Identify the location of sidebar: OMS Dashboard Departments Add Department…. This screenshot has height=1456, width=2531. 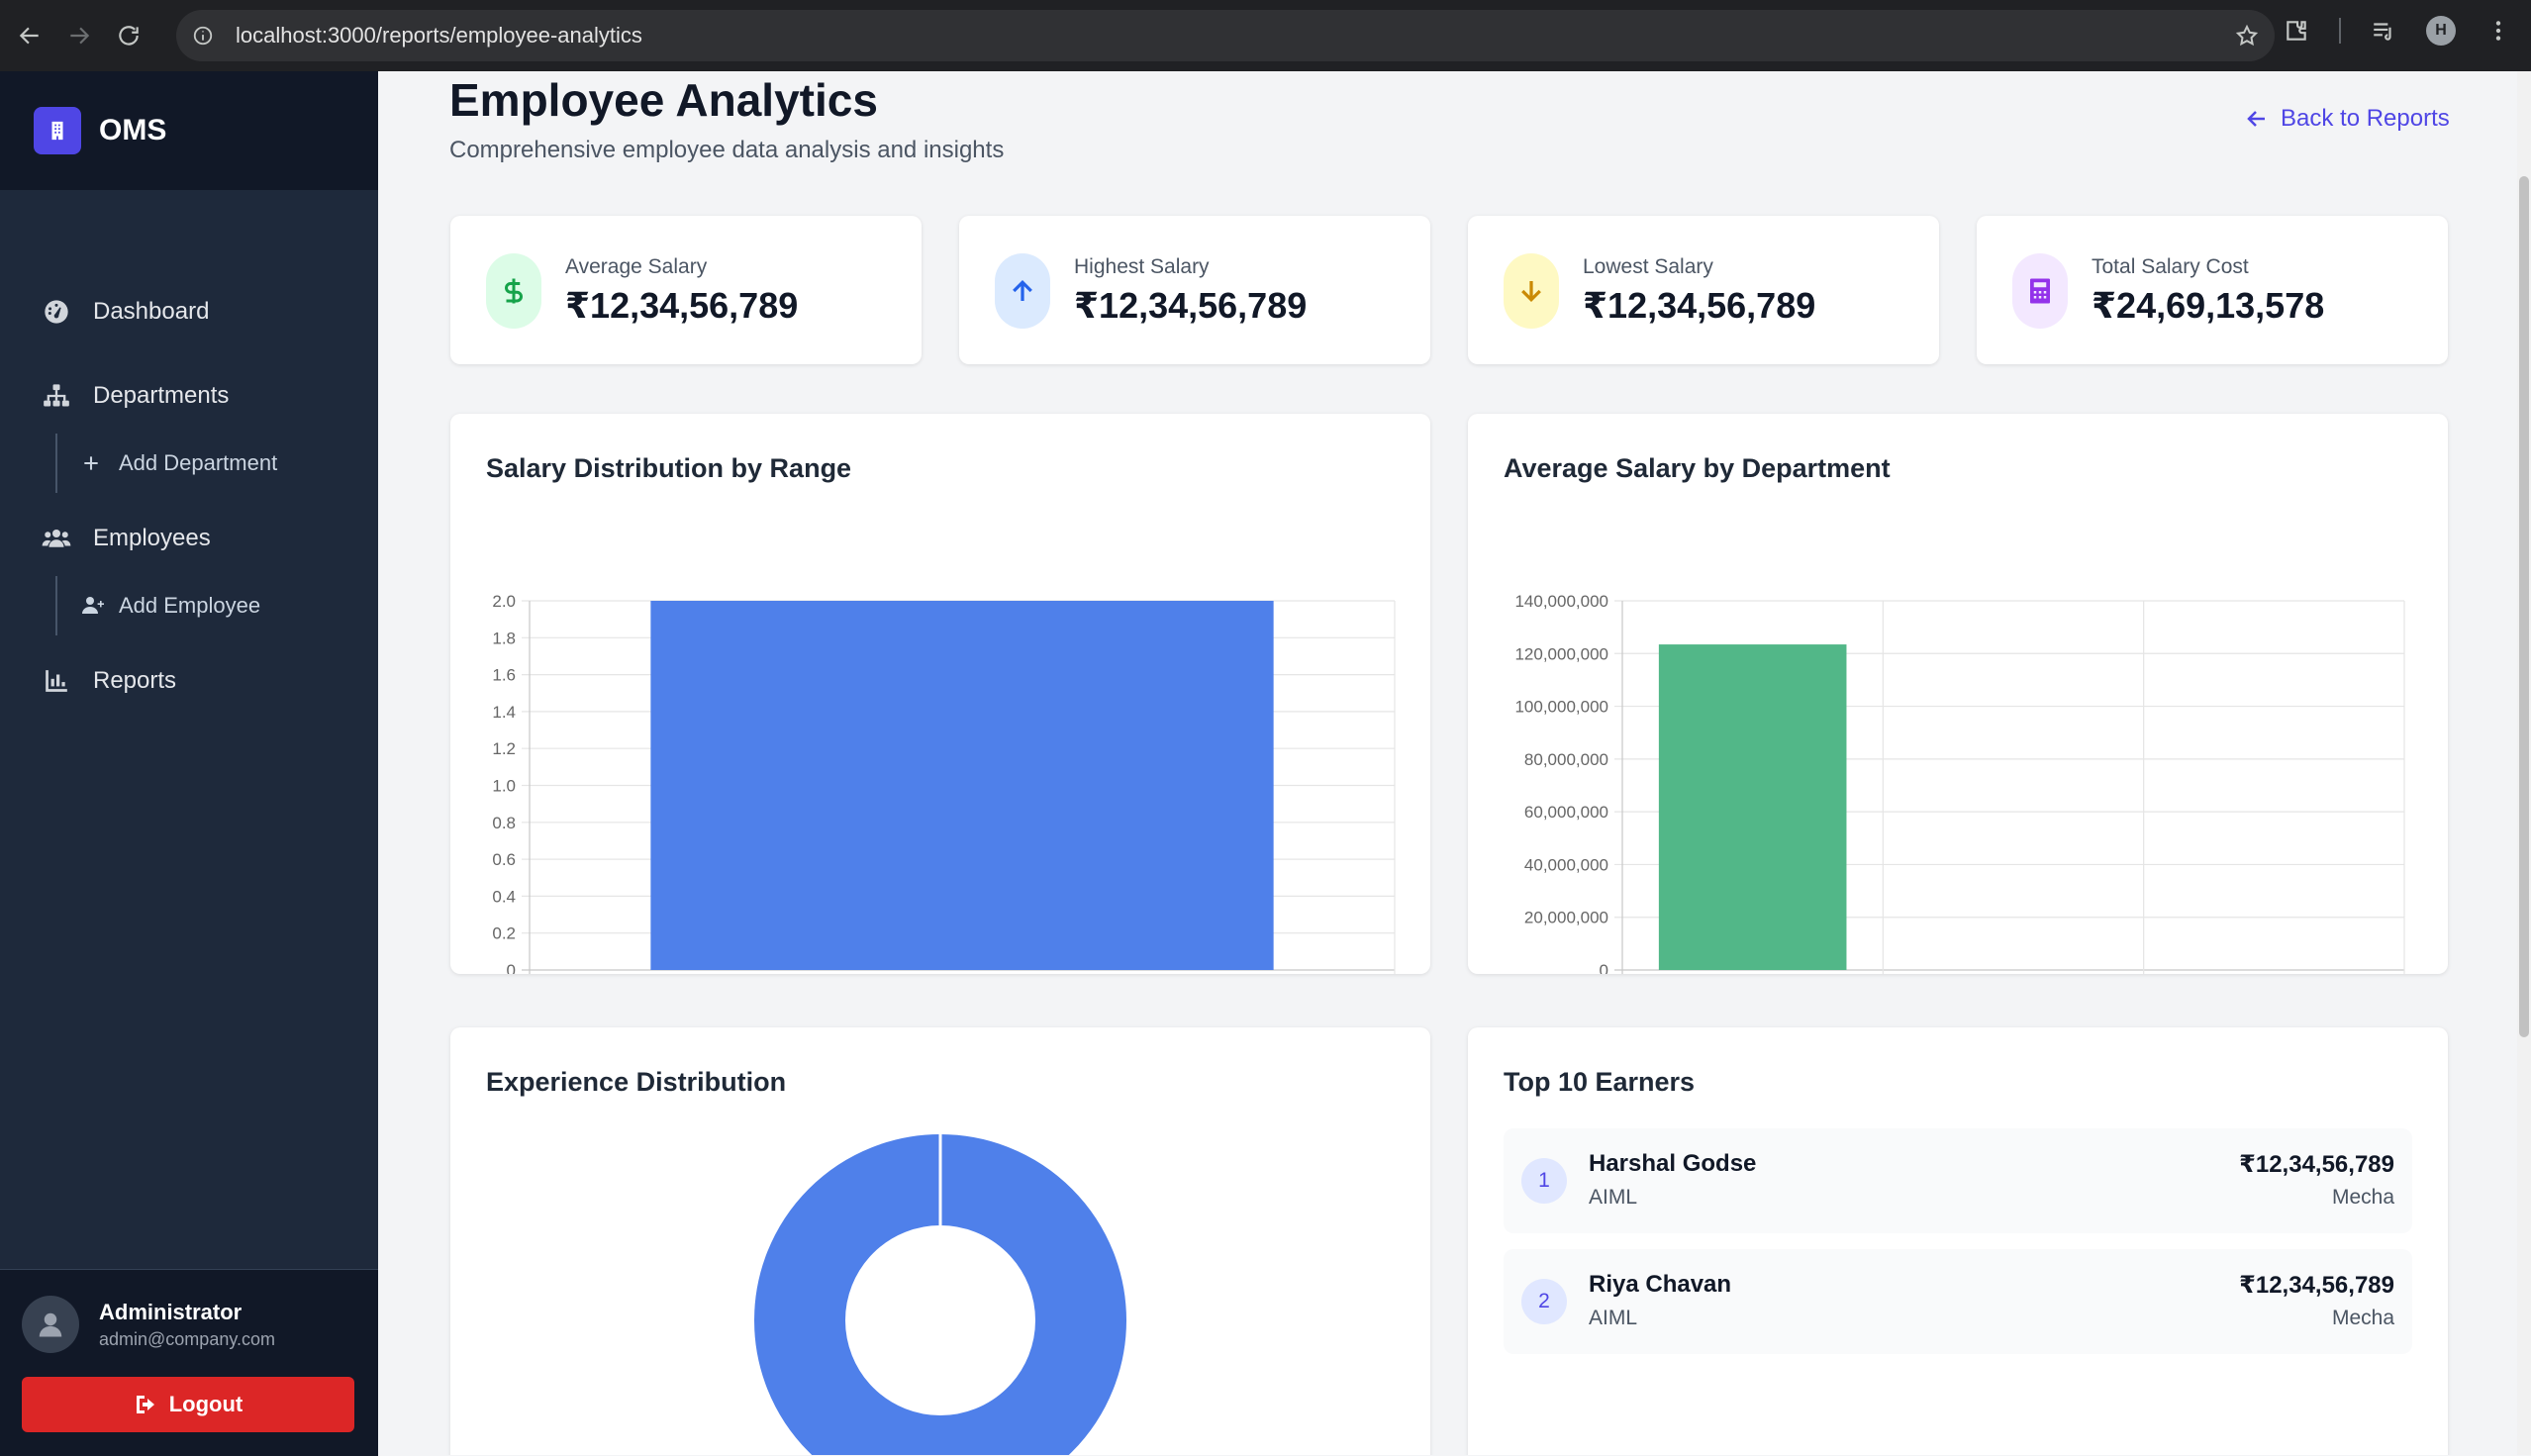
(189, 764).